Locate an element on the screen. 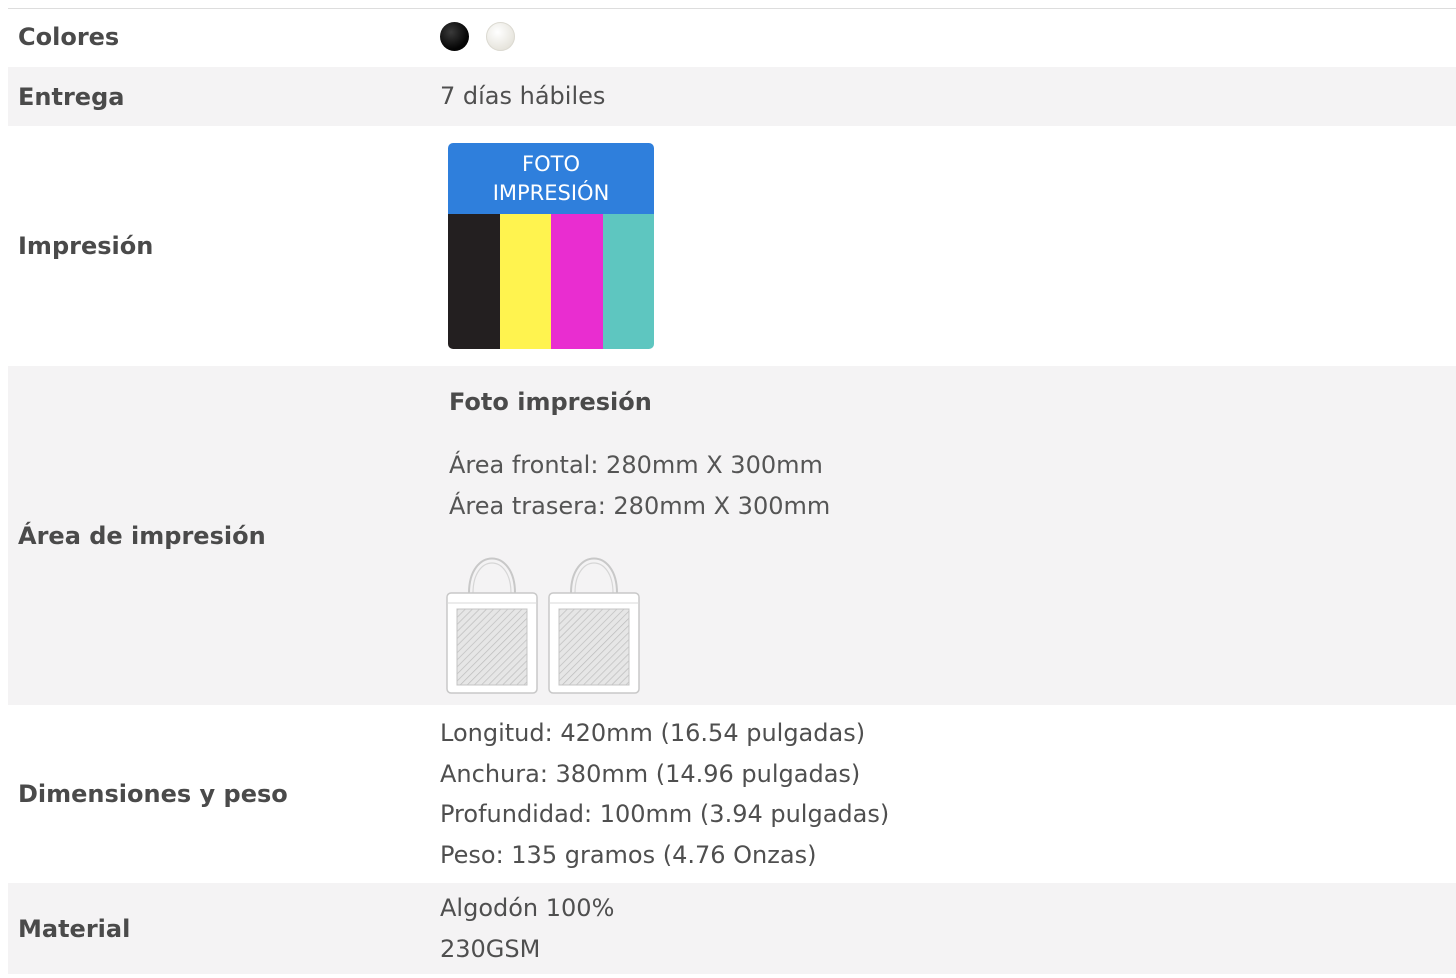  dim-anchura: Anchura: 380mm (14.96 pulgadas) is located at coordinates (650, 773).